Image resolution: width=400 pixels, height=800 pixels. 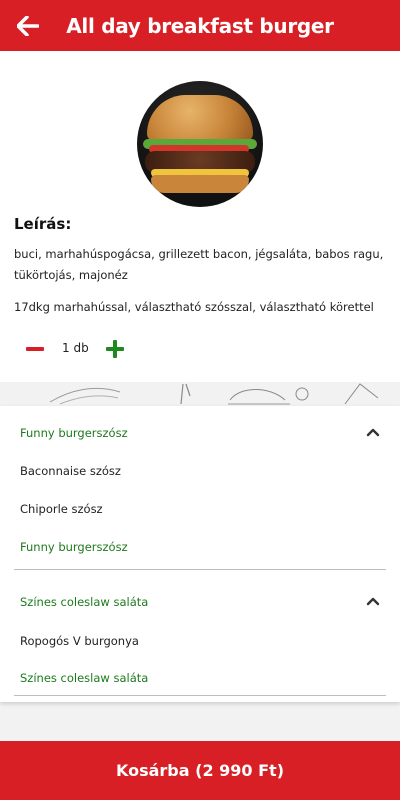 What do you see at coordinates (200, 394) in the screenshot?
I see `background-doodle` at bounding box center [200, 394].